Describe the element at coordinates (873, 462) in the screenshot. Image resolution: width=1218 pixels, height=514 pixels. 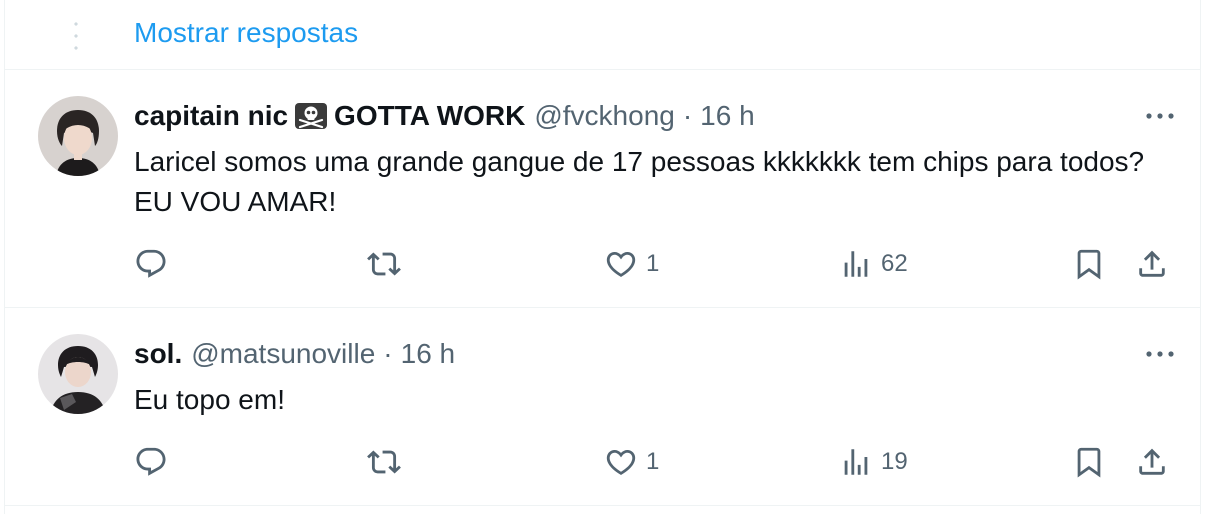
I see `views-button: 19` at that location.